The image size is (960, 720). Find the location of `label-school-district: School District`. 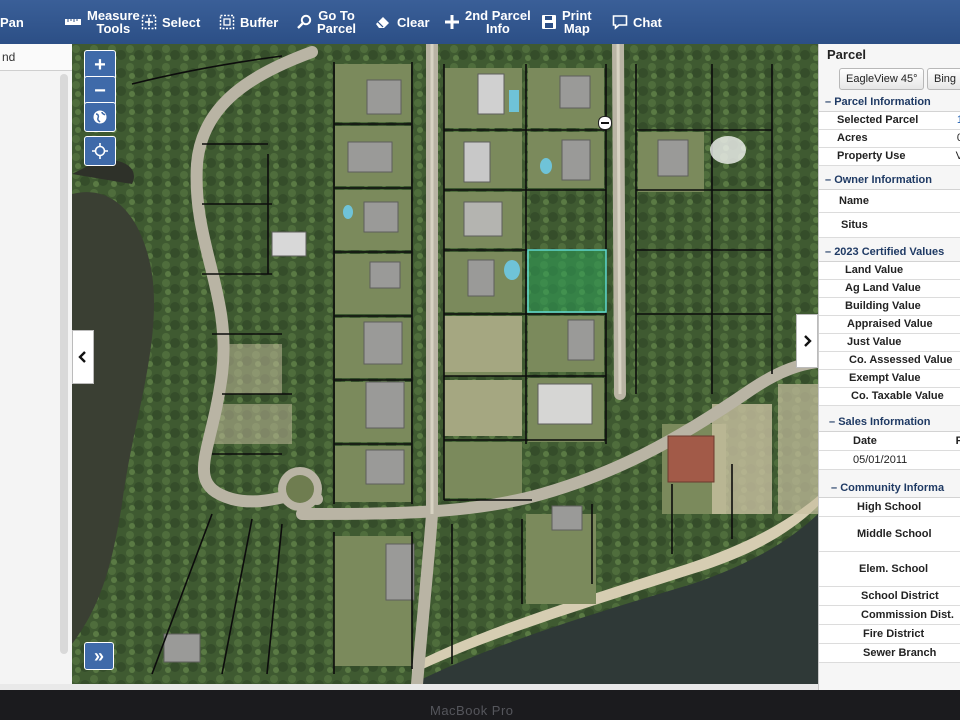

label-school-district: School District is located at coordinates (900, 596).